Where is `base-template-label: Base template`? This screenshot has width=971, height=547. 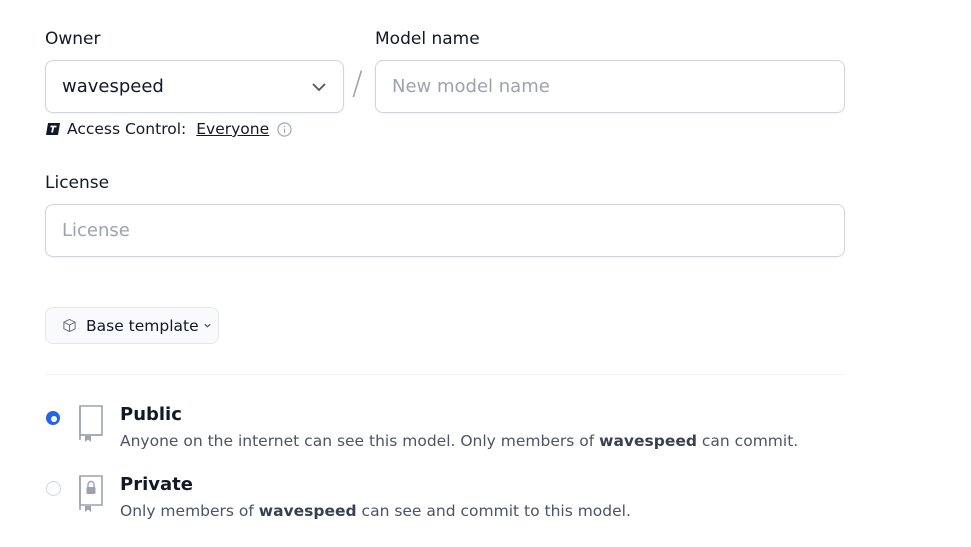
base-template-label: Base template is located at coordinates (142, 325).